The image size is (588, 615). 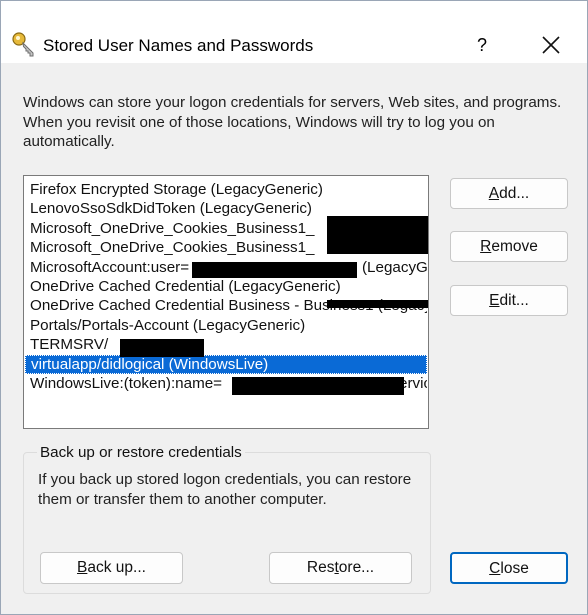 I want to click on remove-button-label: emove, so click(x=514, y=246).